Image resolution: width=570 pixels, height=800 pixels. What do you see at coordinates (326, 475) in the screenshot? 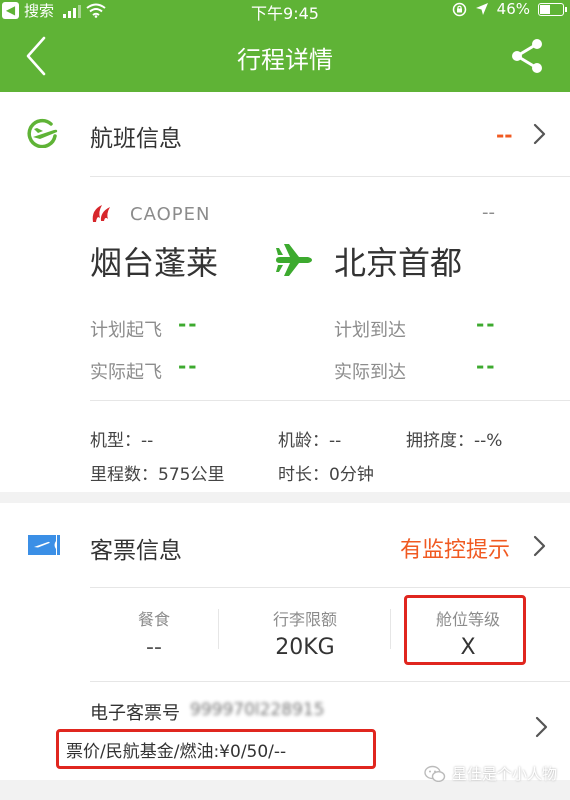
I see `duration: 时长：0分钟` at bounding box center [326, 475].